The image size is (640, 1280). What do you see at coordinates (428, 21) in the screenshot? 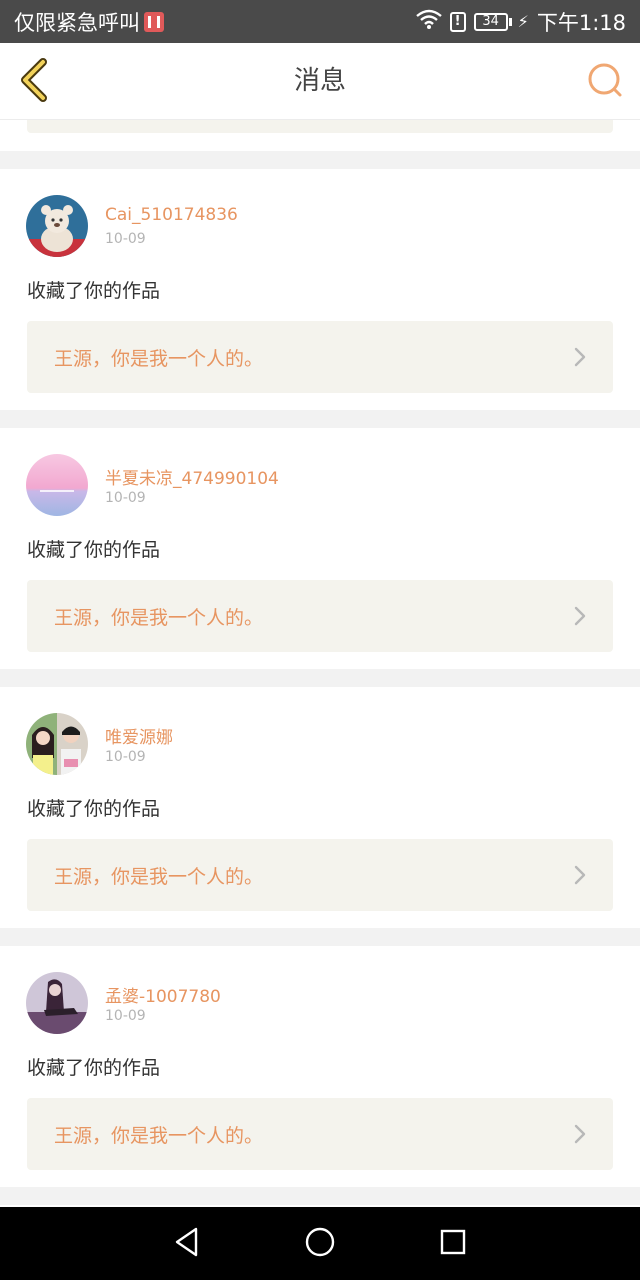
I see `wifi-icon` at bounding box center [428, 21].